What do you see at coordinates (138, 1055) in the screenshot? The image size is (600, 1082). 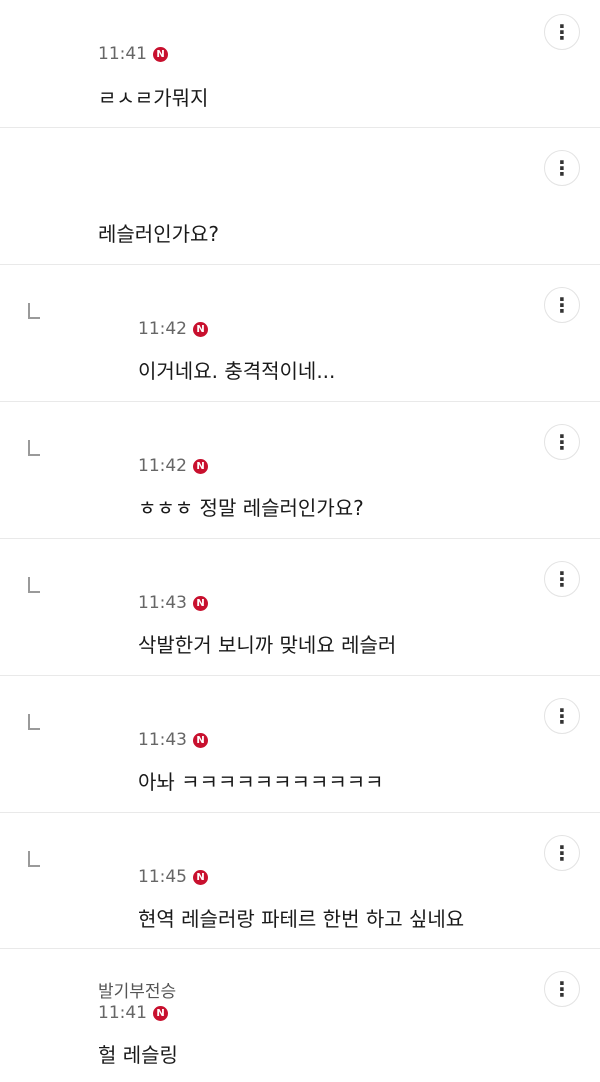 I see `comment-text: 헐 레슬링` at bounding box center [138, 1055].